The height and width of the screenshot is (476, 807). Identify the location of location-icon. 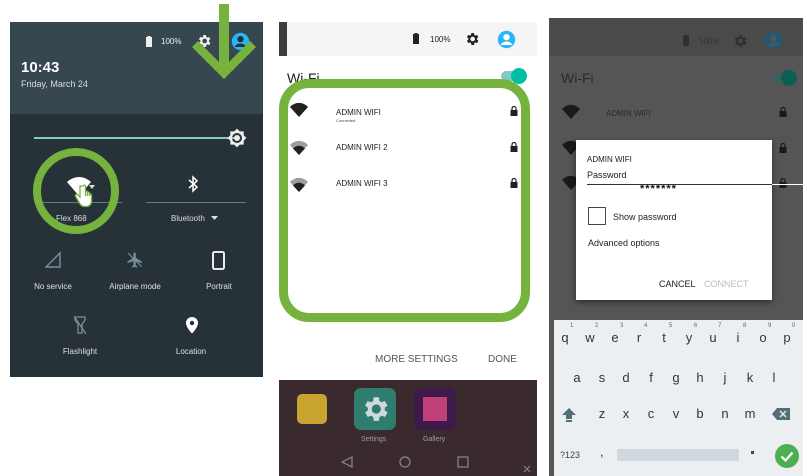
(192, 325).